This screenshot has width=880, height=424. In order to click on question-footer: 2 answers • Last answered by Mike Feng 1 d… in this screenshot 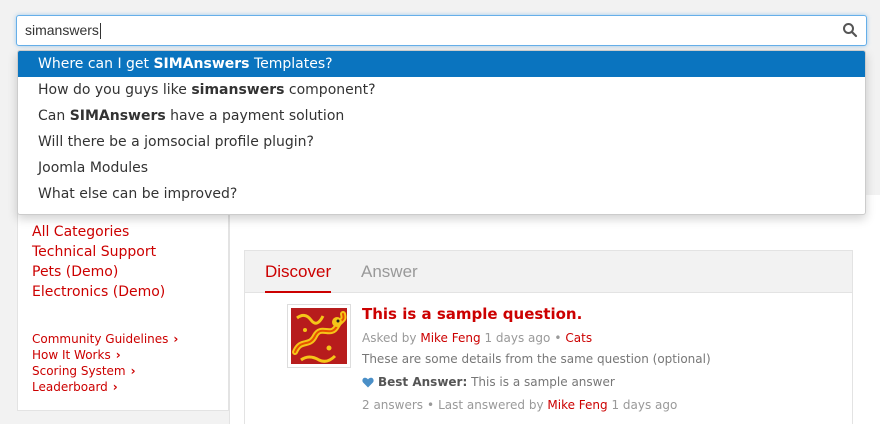, I will do `click(519, 405)`.